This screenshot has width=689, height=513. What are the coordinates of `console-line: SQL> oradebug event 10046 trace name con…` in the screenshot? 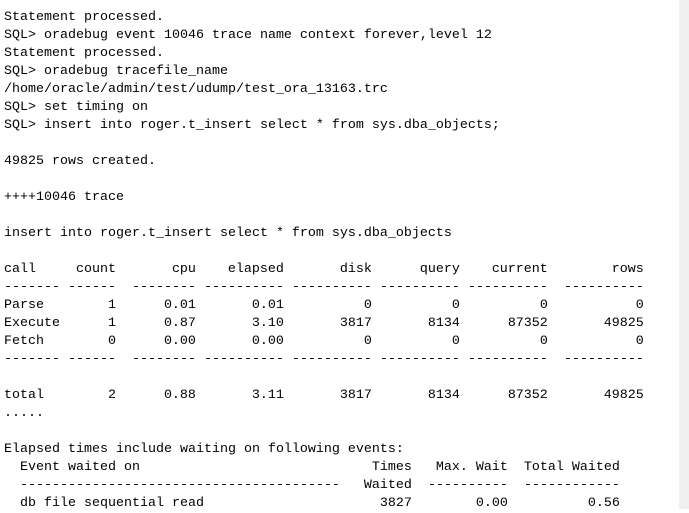 It's located at (248, 35).